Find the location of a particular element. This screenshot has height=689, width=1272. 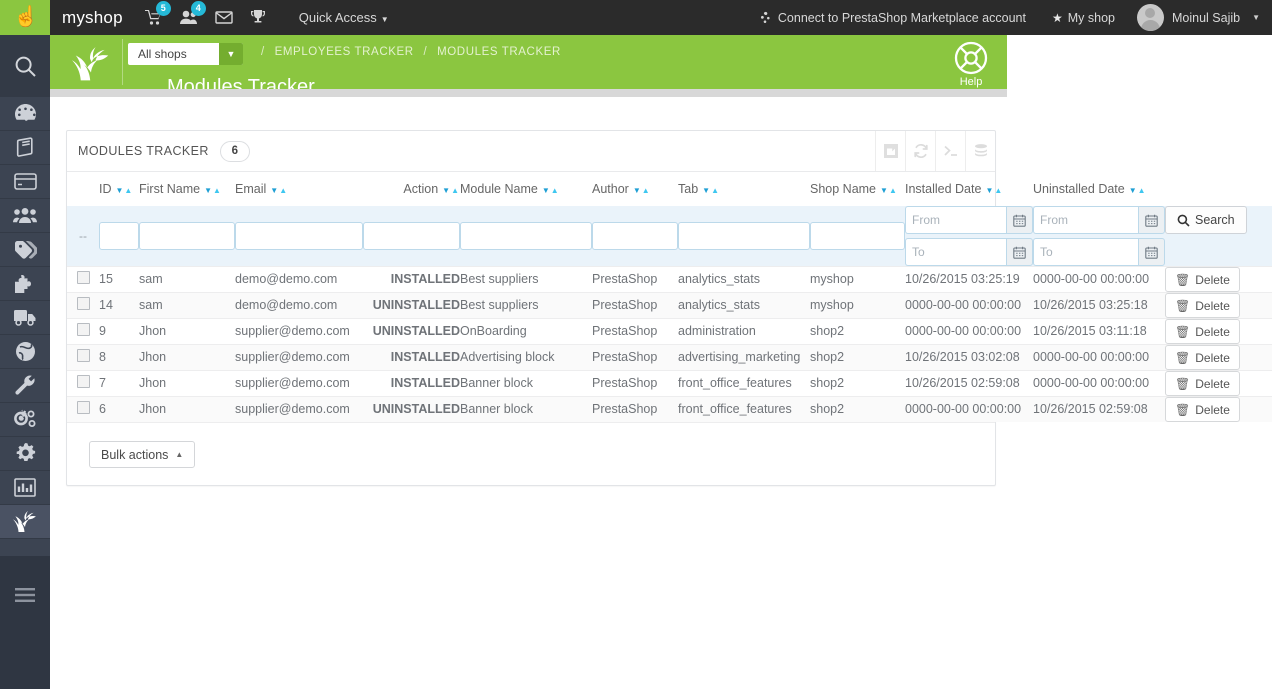

filter-uninstalled-from-input is located at coordinates (1085, 220).